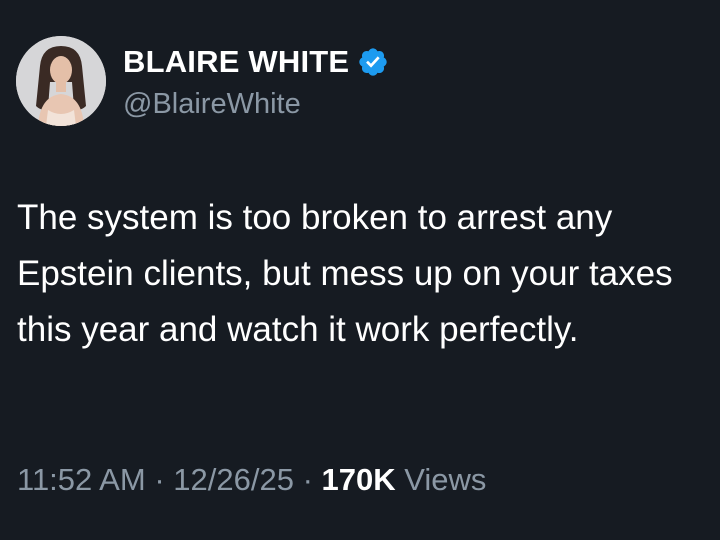  Describe the element at coordinates (445, 479) in the screenshot. I see `views-label: Views` at that location.